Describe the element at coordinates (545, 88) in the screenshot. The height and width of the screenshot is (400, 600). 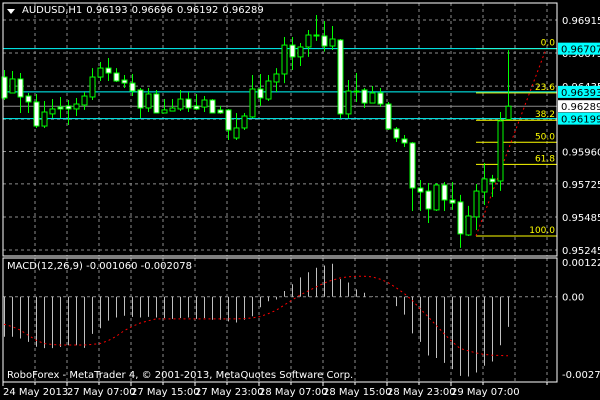
I see `fib-level-label: 23.6` at that location.